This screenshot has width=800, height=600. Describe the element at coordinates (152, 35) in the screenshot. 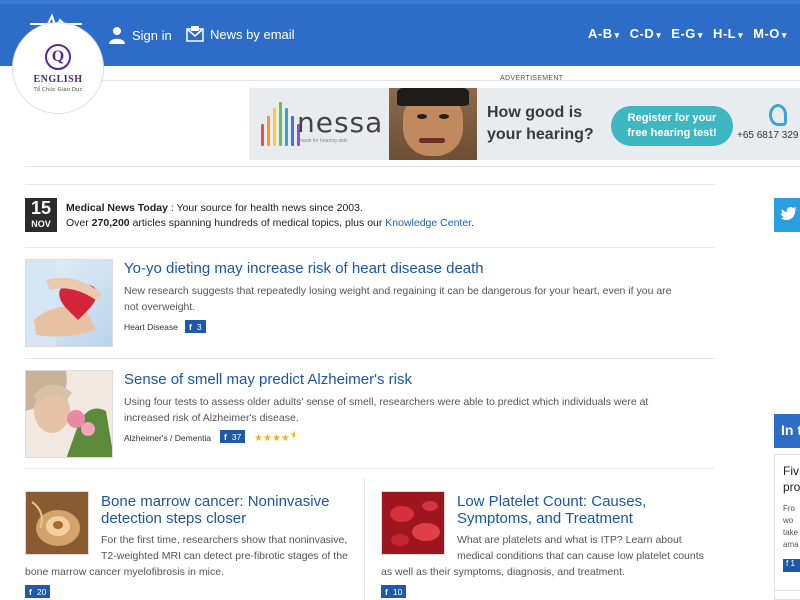

I see `sign-in-label: Sign in` at that location.